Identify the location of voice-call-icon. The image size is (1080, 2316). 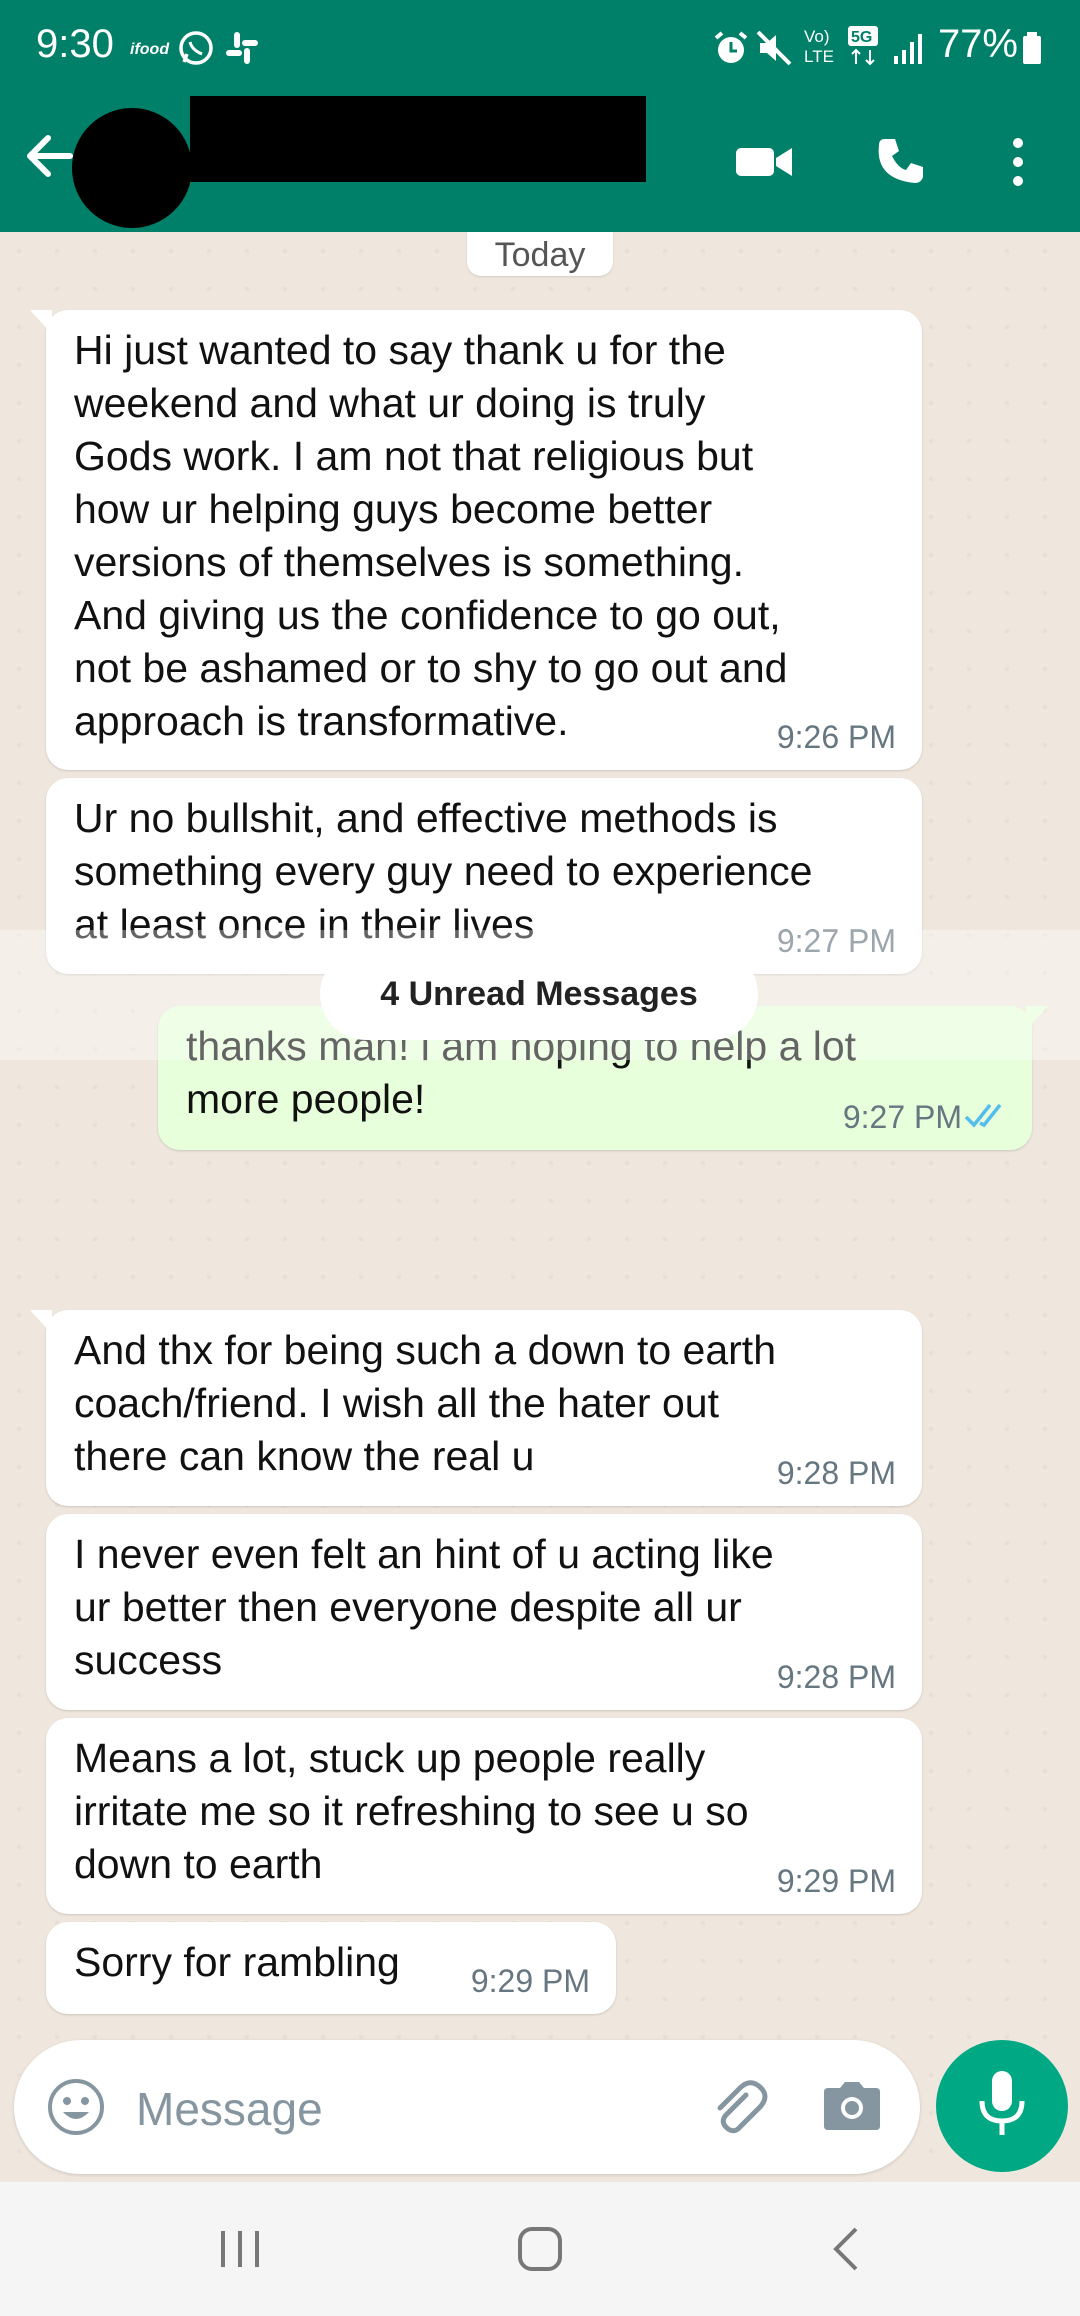
(900, 162).